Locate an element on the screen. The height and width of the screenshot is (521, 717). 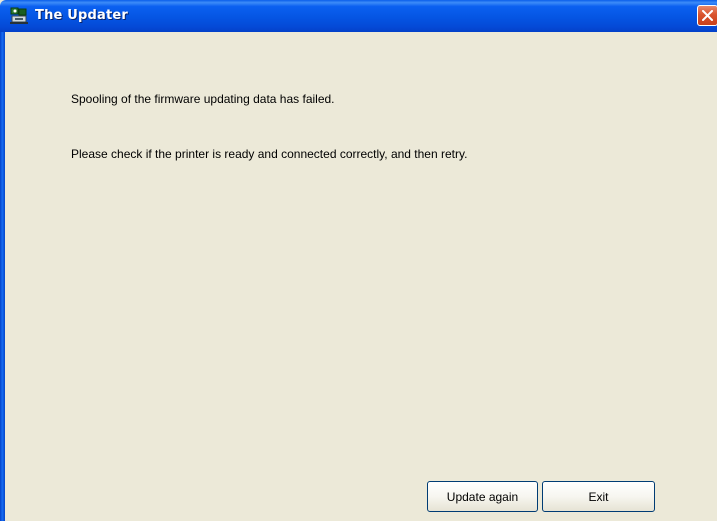
update-again-button: Update again is located at coordinates (482, 496).